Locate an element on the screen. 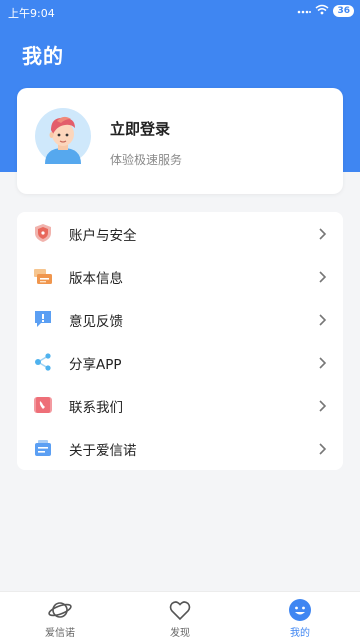 The height and width of the screenshot is (640, 360). menu-item-label: 分享APP is located at coordinates (95, 364).